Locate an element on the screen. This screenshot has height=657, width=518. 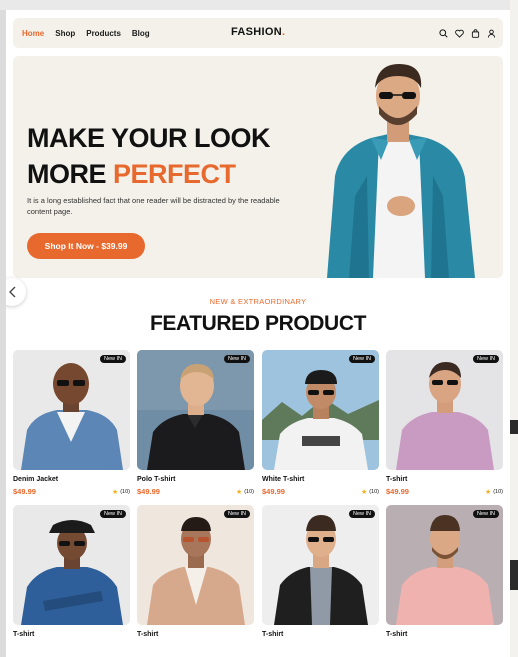
shop-now-button: Shop It Now - $39.99 is located at coordinates (86, 246).